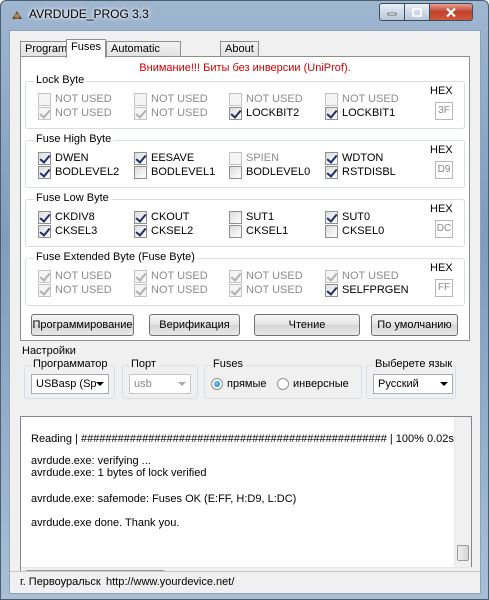  Describe the element at coordinates (267, 231) in the screenshot. I see `fuse-bit-label: CKSEL1` at that location.